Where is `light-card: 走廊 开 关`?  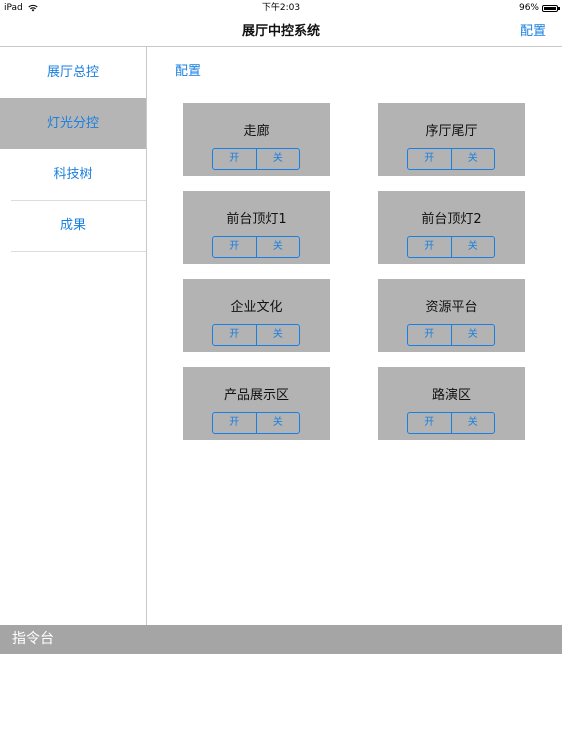 light-card: 走廊 开 关 is located at coordinates (256, 139).